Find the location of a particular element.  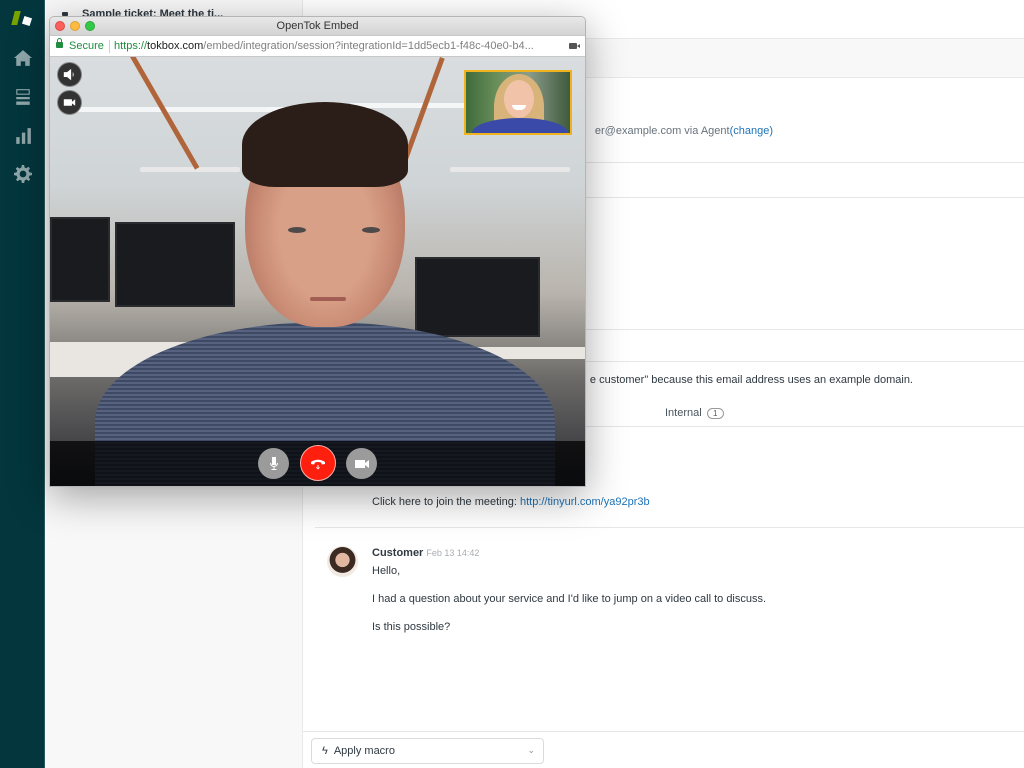

internal-count-badge: 1 is located at coordinates (715, 413).